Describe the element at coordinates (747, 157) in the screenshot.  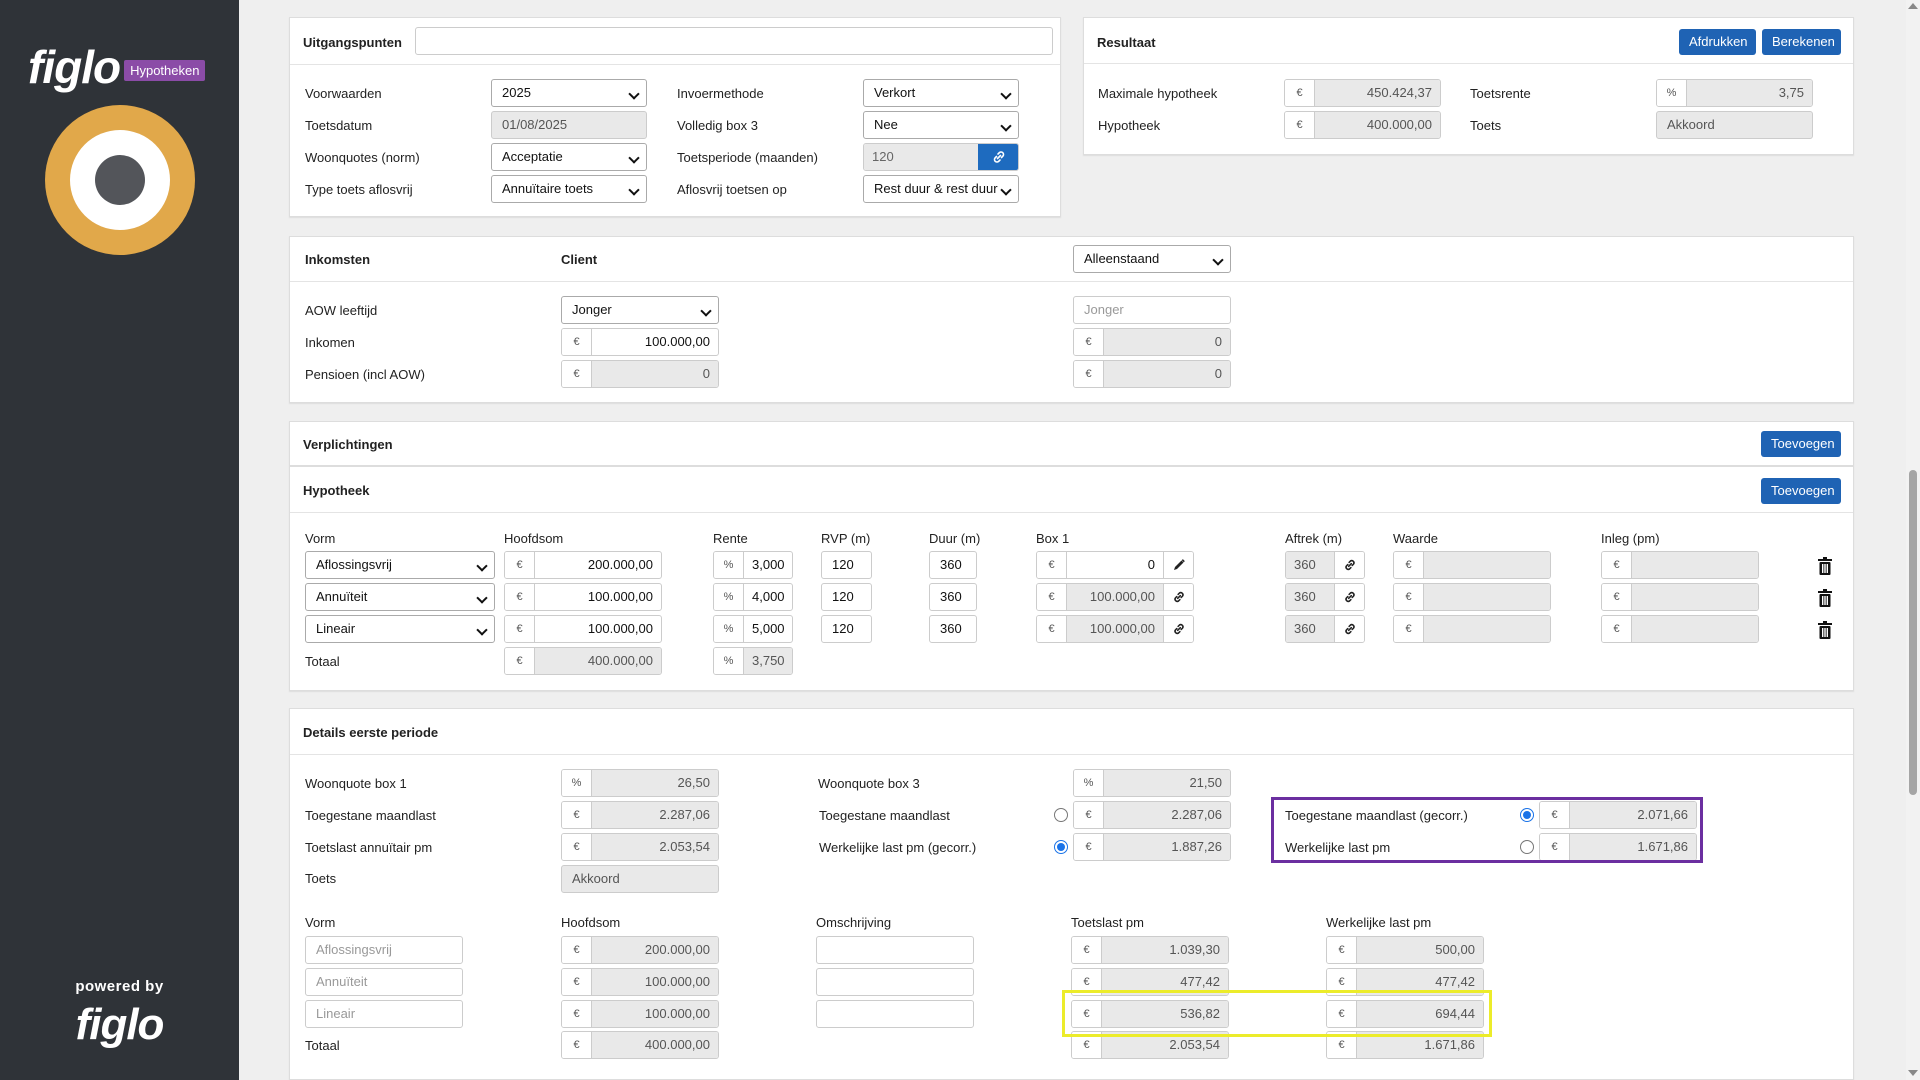
I see `toetsperiode-label: Toetsperiode (maanden)` at that location.